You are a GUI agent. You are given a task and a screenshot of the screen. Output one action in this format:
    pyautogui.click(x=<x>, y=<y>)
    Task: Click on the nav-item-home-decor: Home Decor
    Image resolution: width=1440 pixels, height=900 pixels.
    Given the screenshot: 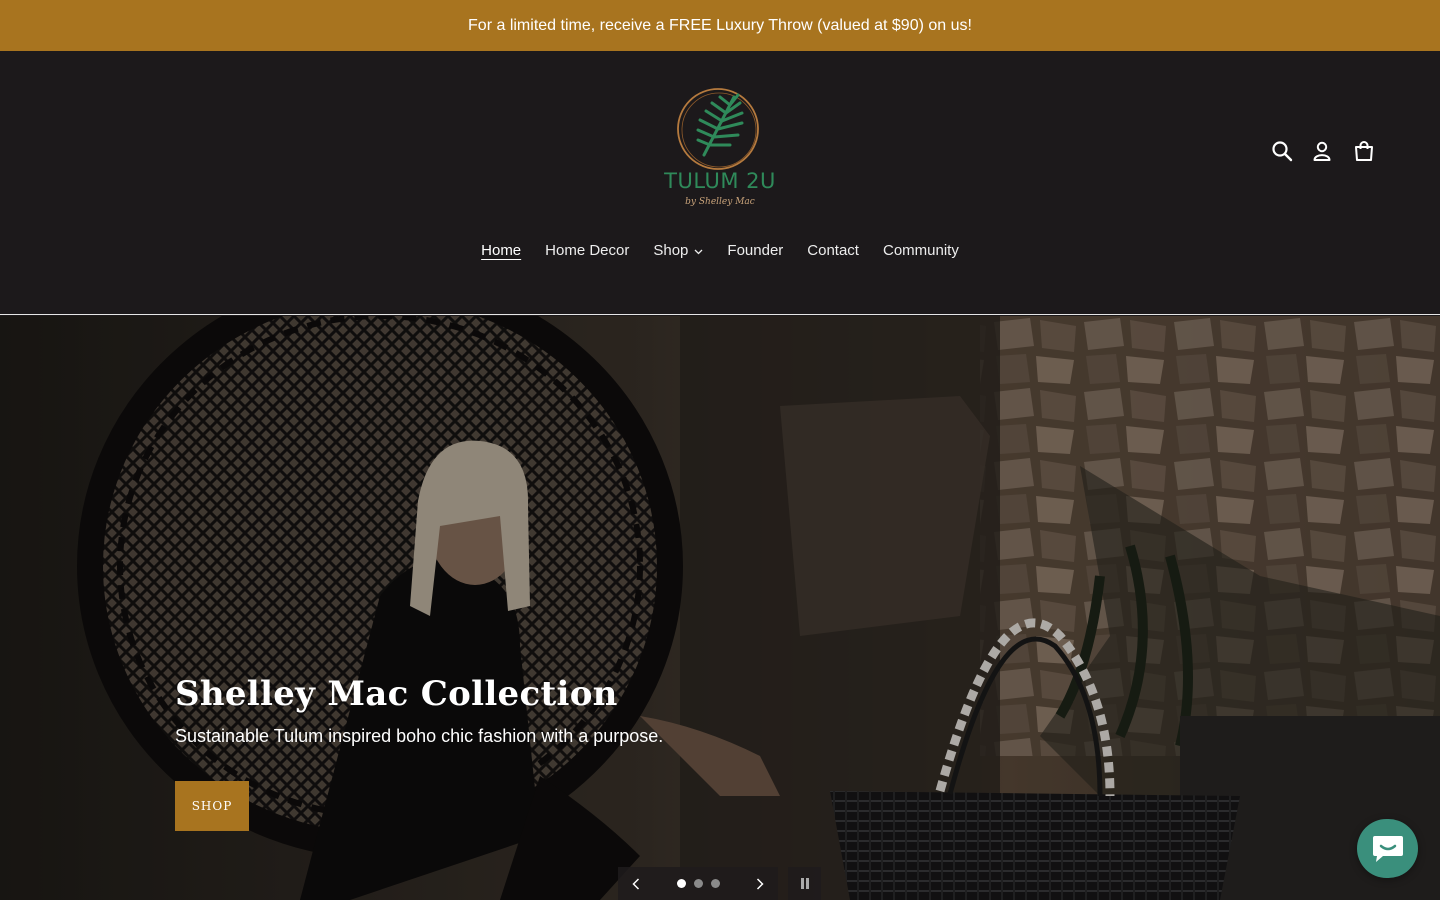 What is the action you would take?
    pyautogui.click(x=587, y=250)
    